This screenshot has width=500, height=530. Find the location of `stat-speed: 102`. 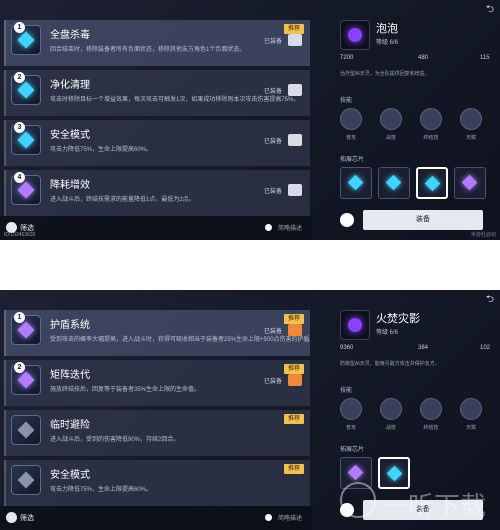

stat-speed: 102 is located at coordinates (485, 348).